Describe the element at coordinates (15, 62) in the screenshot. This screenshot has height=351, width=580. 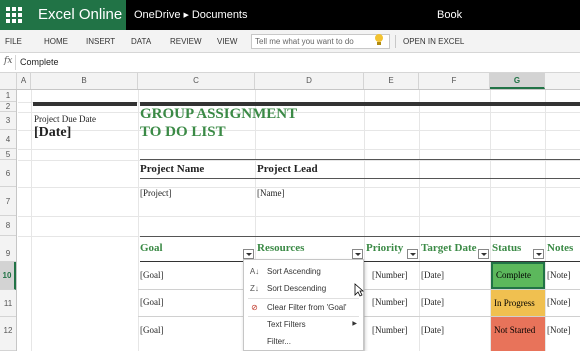
I see `formula-divider` at that location.